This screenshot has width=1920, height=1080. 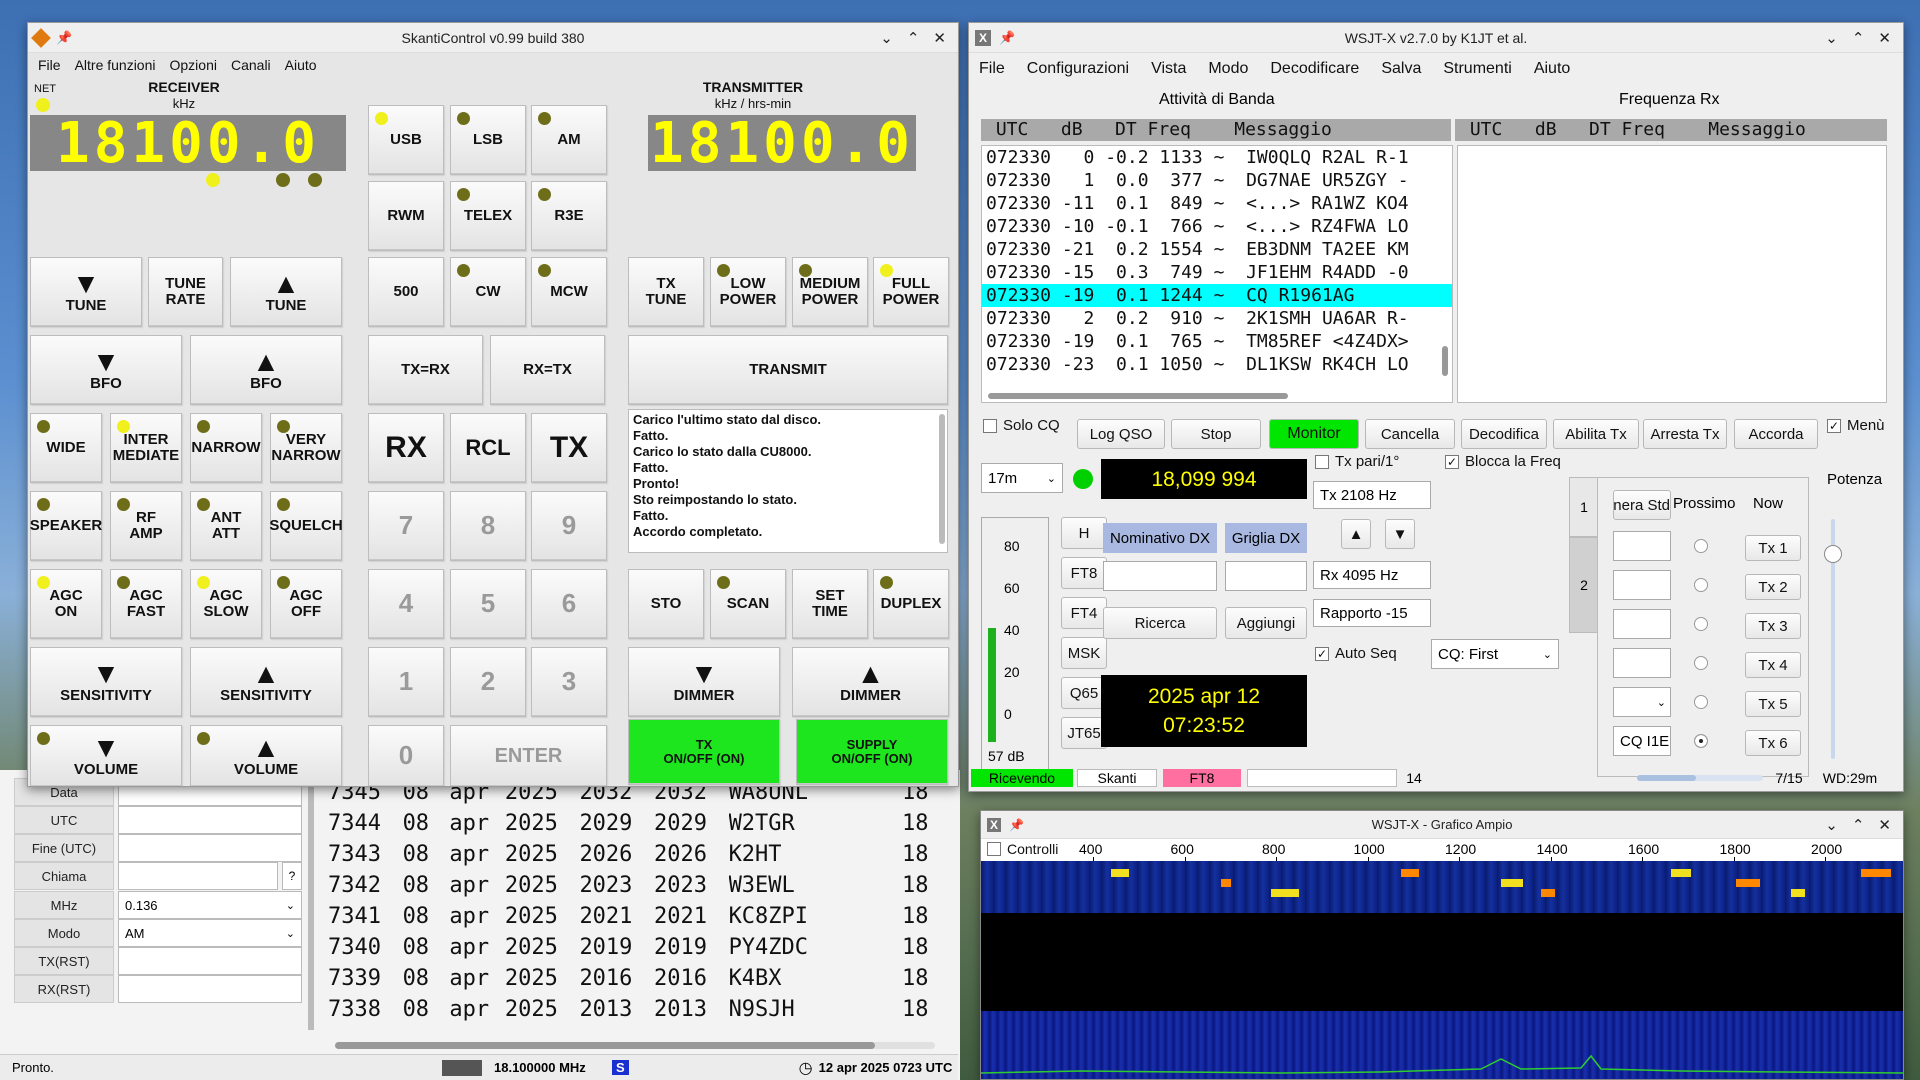 I want to click on tx-now-button: Tx 2, so click(x=1773, y=587).